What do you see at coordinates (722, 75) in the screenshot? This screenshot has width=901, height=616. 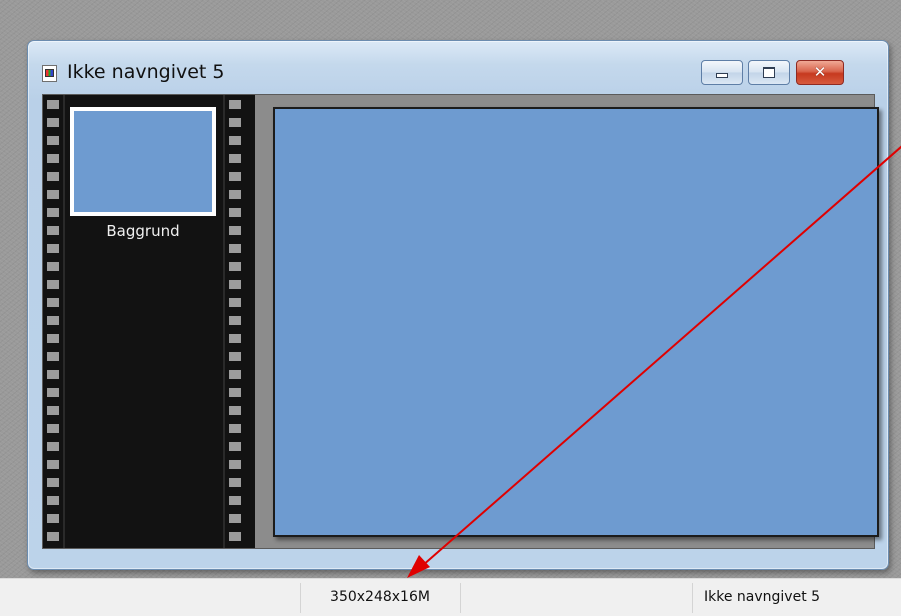 I see `minimize-icon` at bounding box center [722, 75].